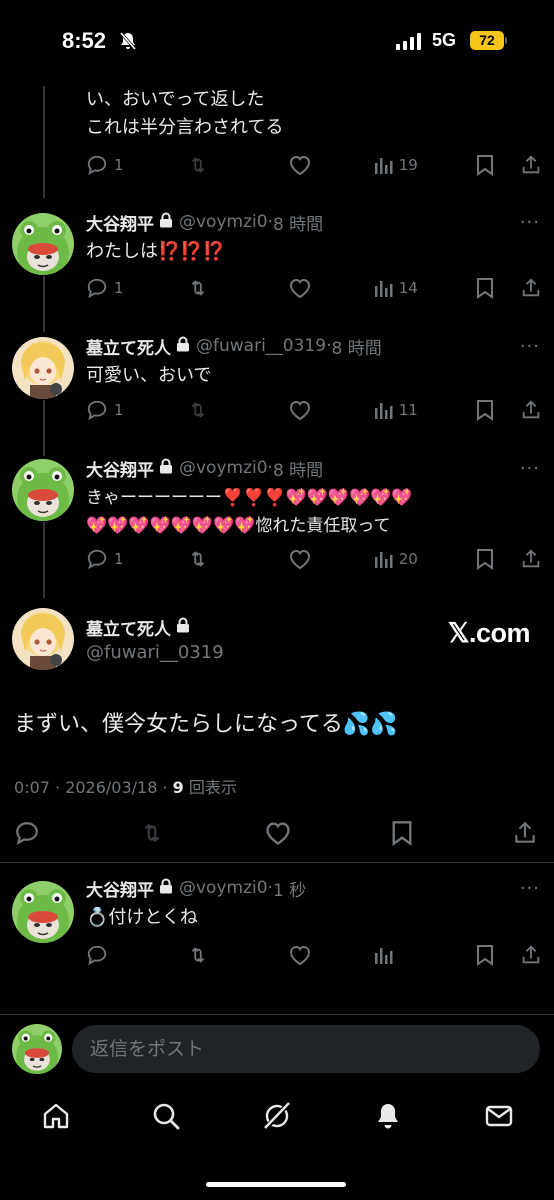  Describe the element at coordinates (424, 410) in the screenshot. I see `views-button: 11` at that location.